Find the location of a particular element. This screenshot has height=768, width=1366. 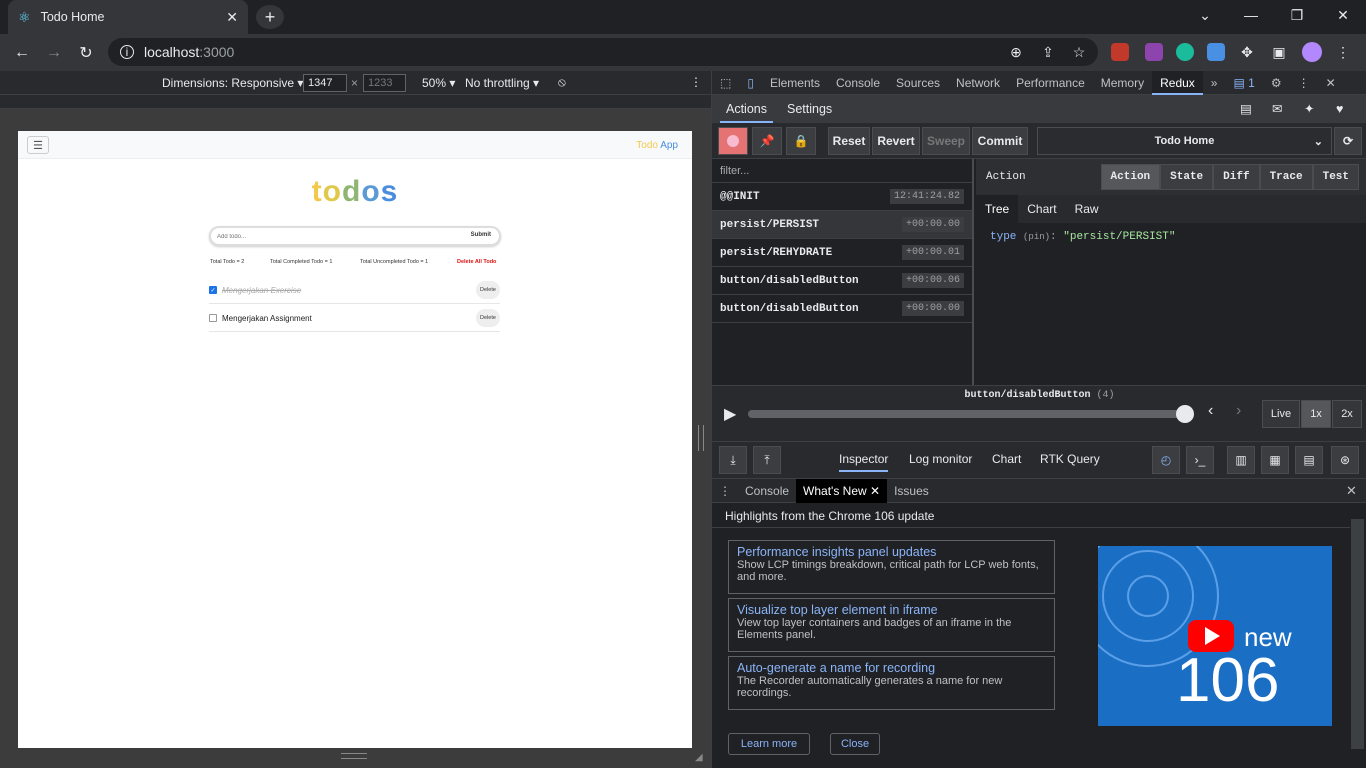

import-icon: ⤓ is located at coordinates (733, 460).